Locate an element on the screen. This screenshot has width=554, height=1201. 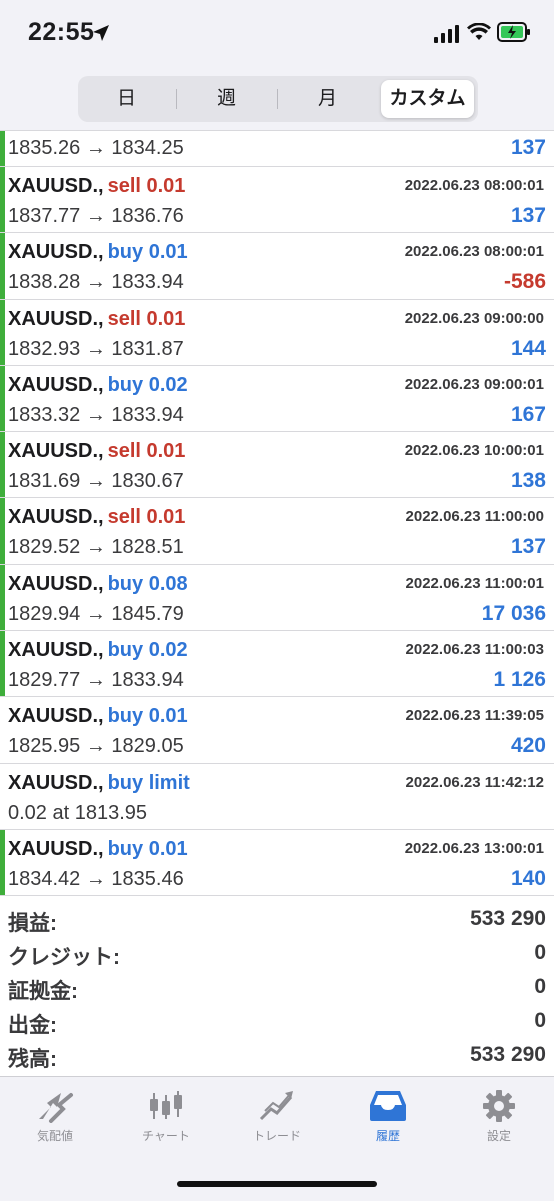
tab-quotes: 気配値 is located at coordinates (55, 1120).